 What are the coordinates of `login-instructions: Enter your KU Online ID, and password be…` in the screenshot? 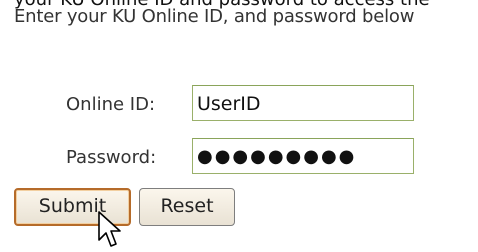 It's located at (214, 16).